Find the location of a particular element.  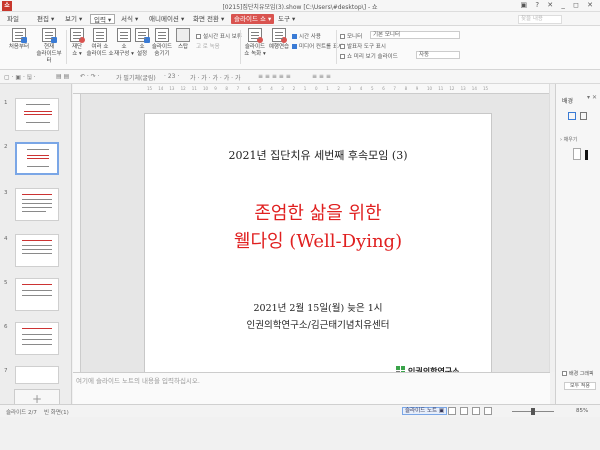

slide-thumbnail-selected is located at coordinates (37, 158).